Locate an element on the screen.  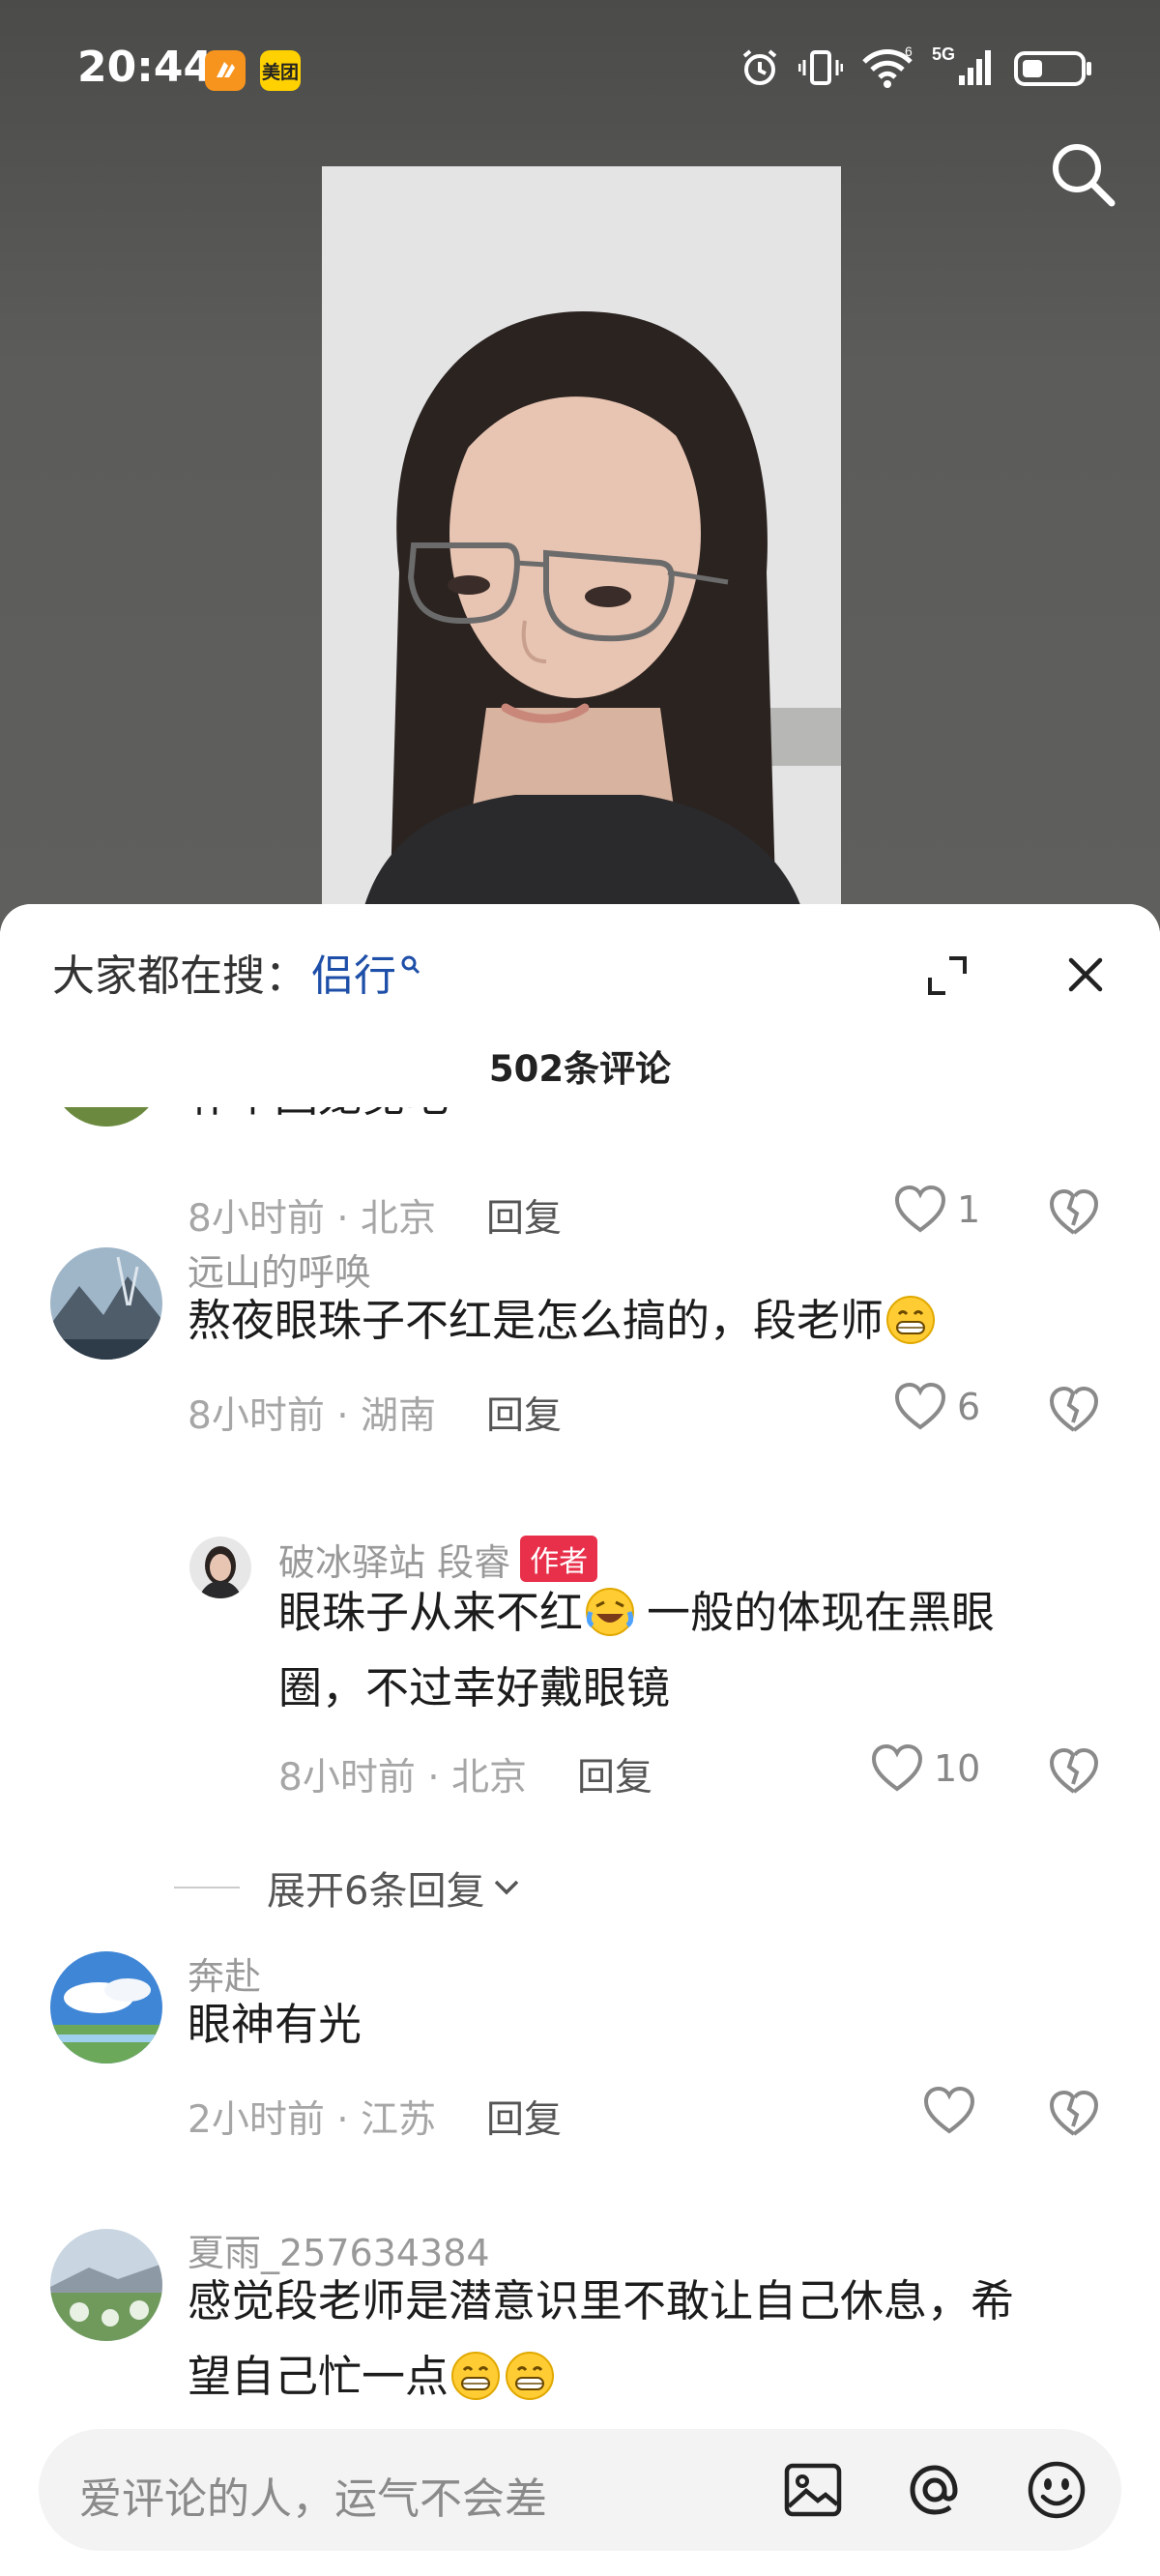
app-icon-orange is located at coordinates (225, 70).